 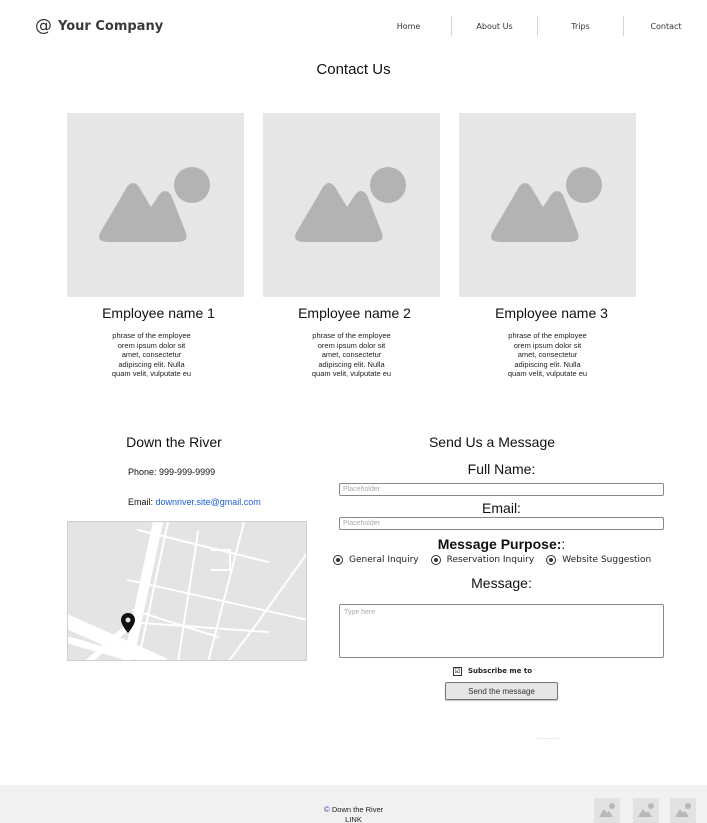 I want to click on footer: © Down the River LINK, so click(x=353, y=804).